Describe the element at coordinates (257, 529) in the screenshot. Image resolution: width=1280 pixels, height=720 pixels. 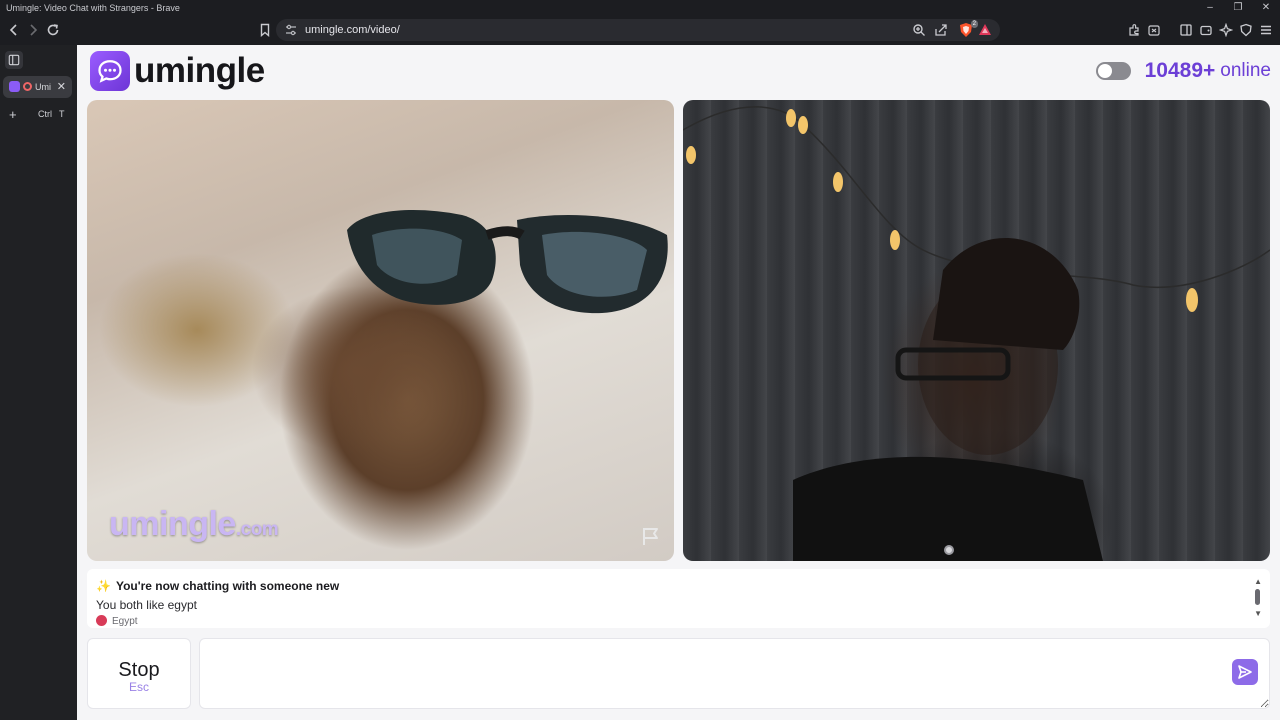
I see `watermark-suffix: .com` at that location.